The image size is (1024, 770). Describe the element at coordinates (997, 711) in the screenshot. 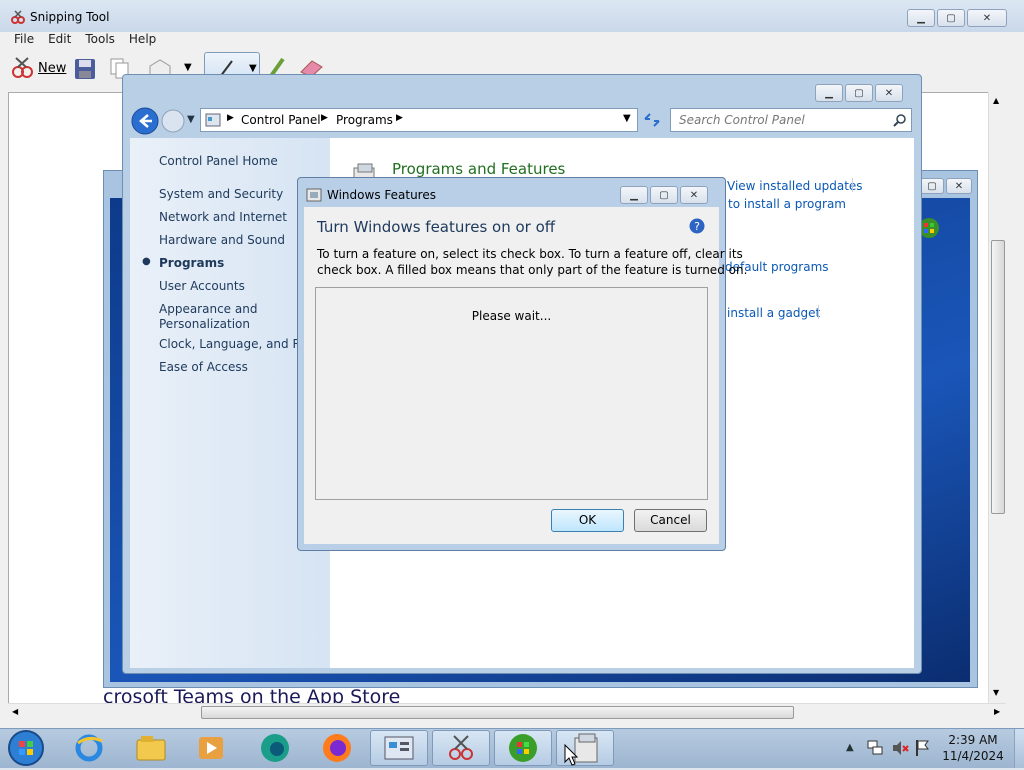

I see `scroll-right-icon: ▶` at that location.